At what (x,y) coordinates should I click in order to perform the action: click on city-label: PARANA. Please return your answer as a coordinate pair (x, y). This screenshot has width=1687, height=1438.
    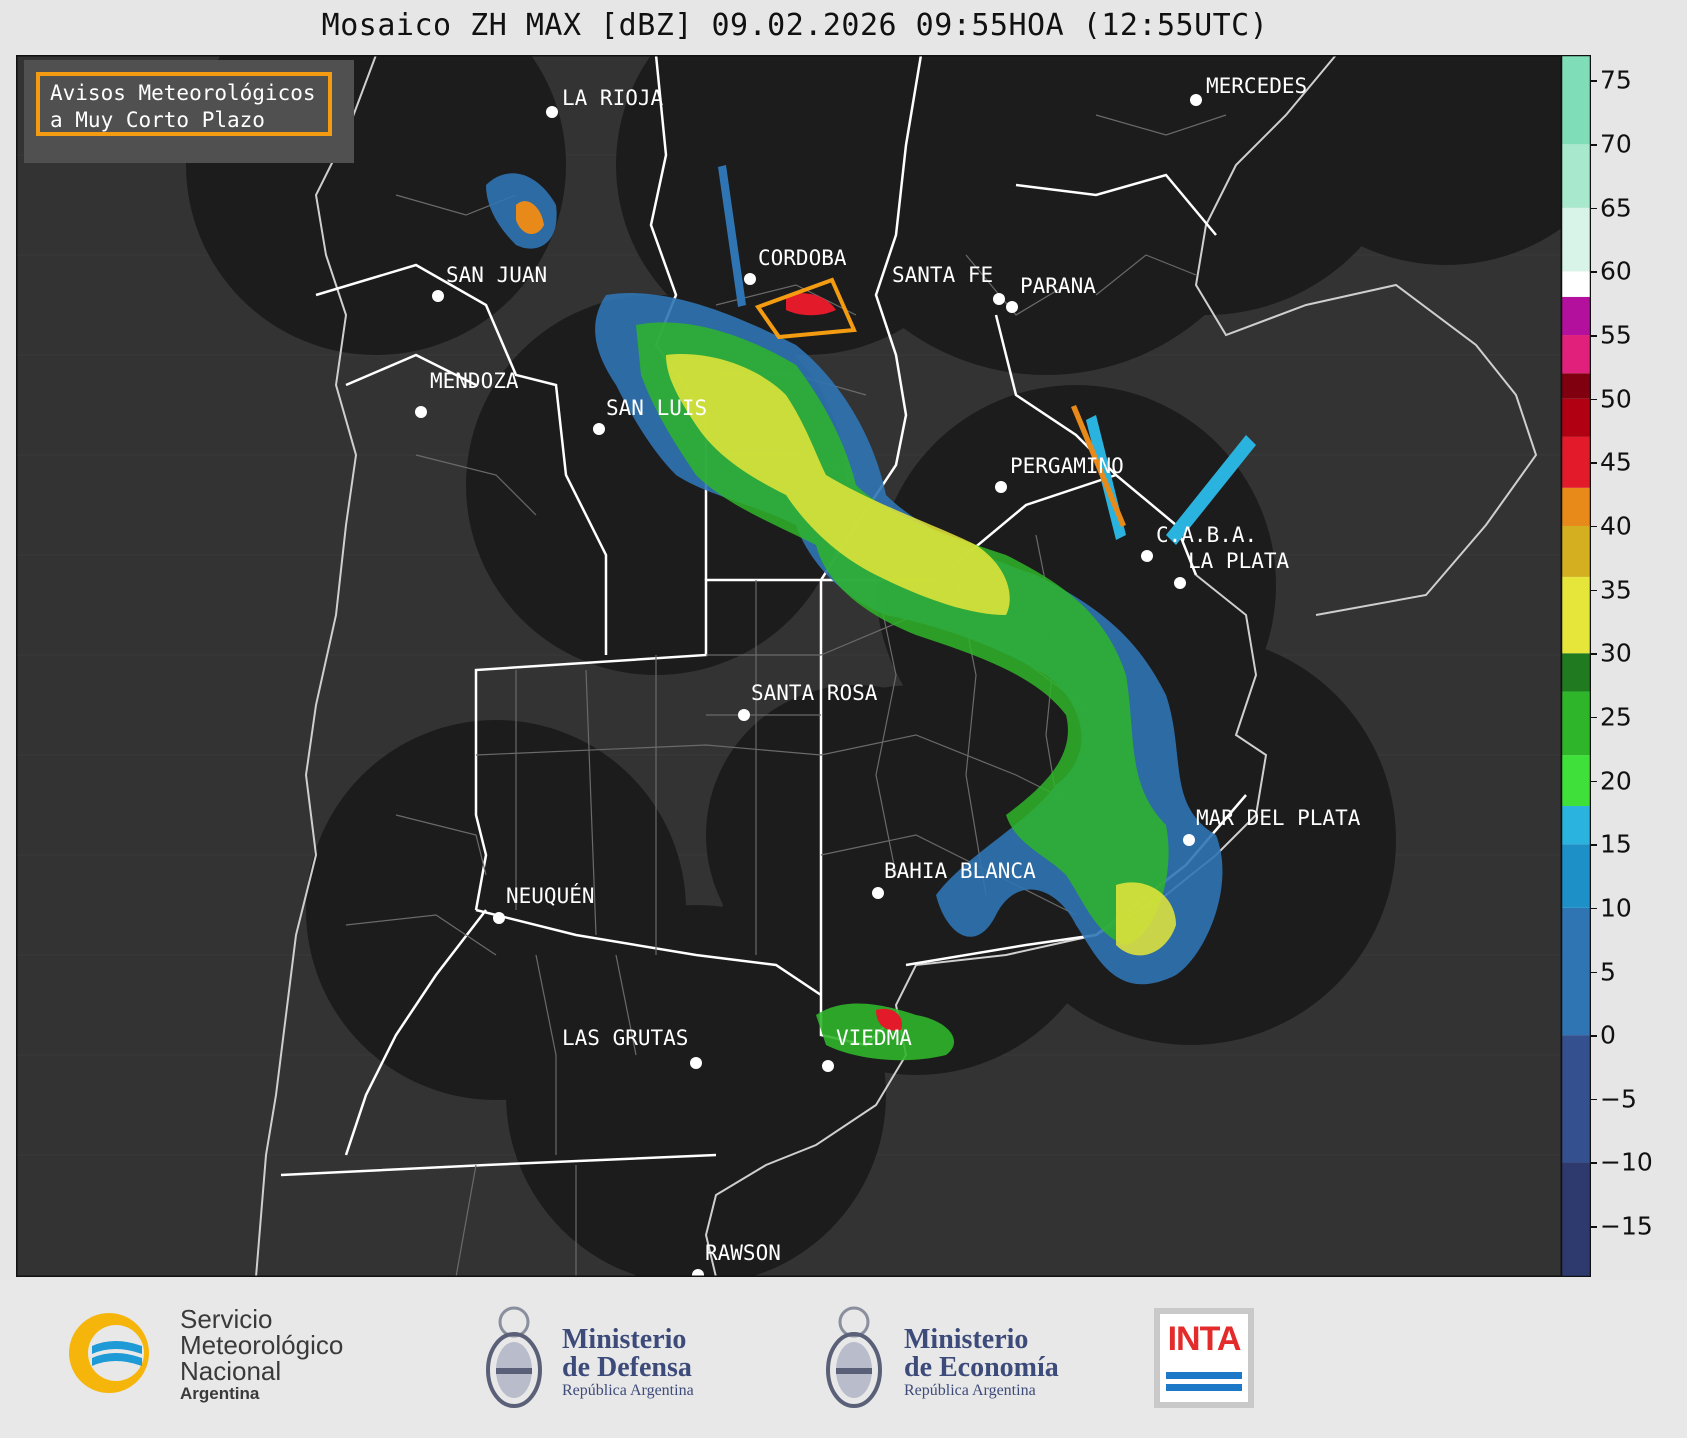
    Looking at the image, I should click on (1058, 286).